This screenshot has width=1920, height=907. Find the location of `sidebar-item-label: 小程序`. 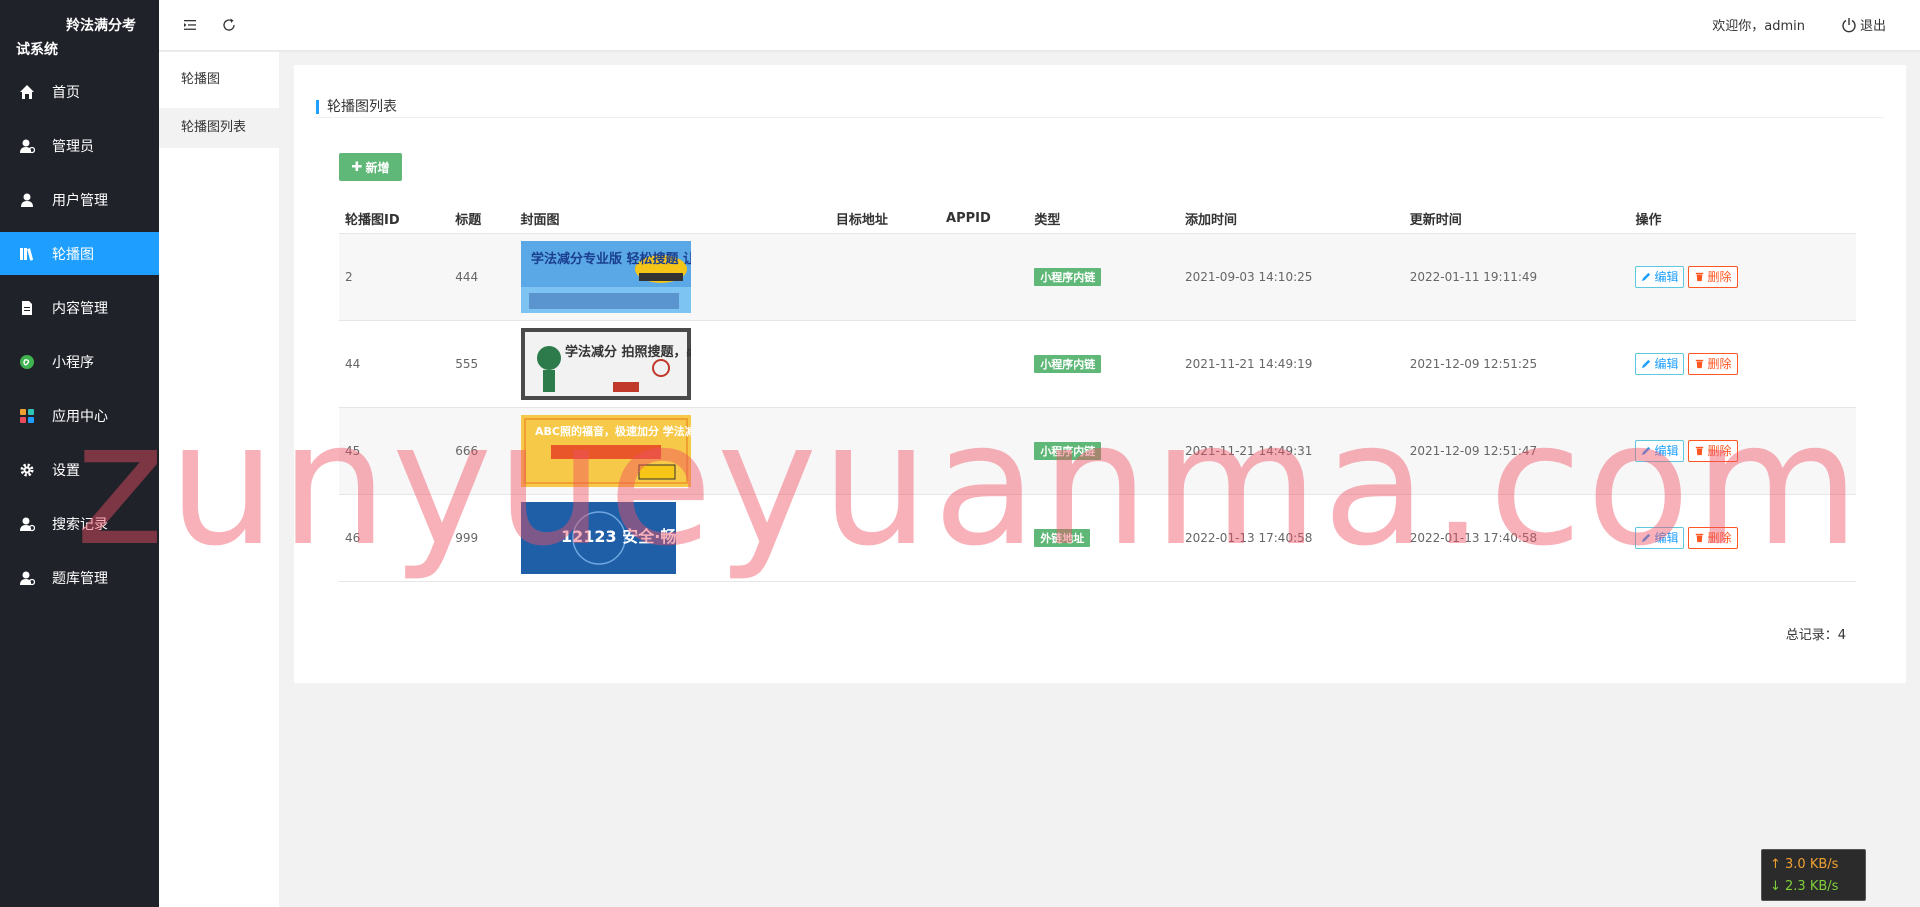

sidebar-item-label: 小程序 is located at coordinates (73, 362).